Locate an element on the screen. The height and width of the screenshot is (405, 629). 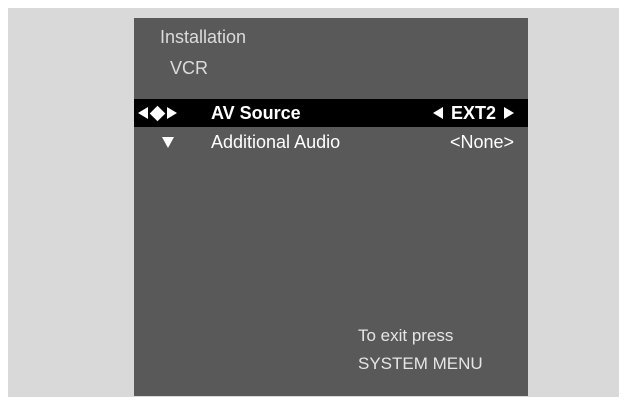
down-arrow-icon is located at coordinates (168, 142).